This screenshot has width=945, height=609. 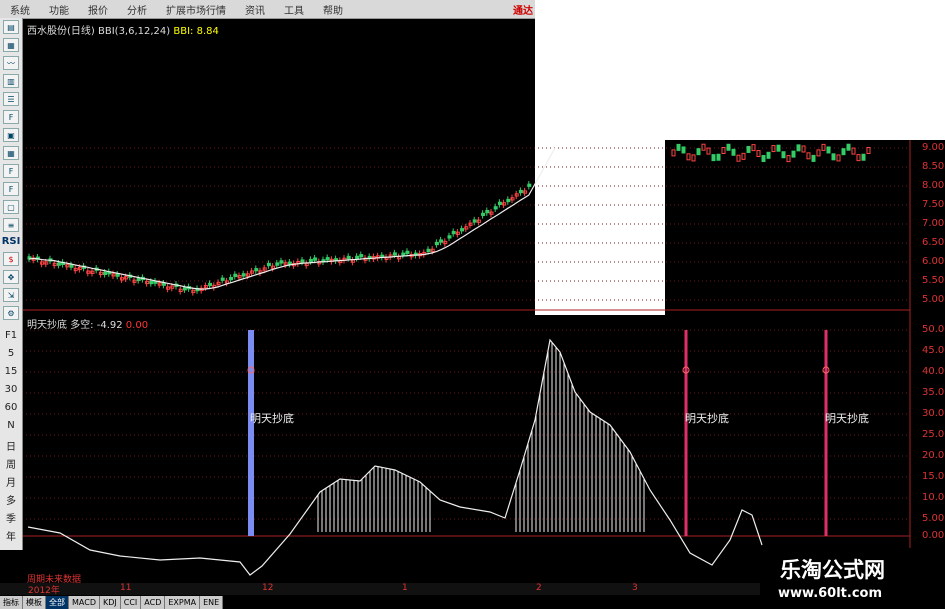 What do you see at coordinates (34, 602) in the screenshot?
I see `tab-template: 模板` at bounding box center [34, 602].